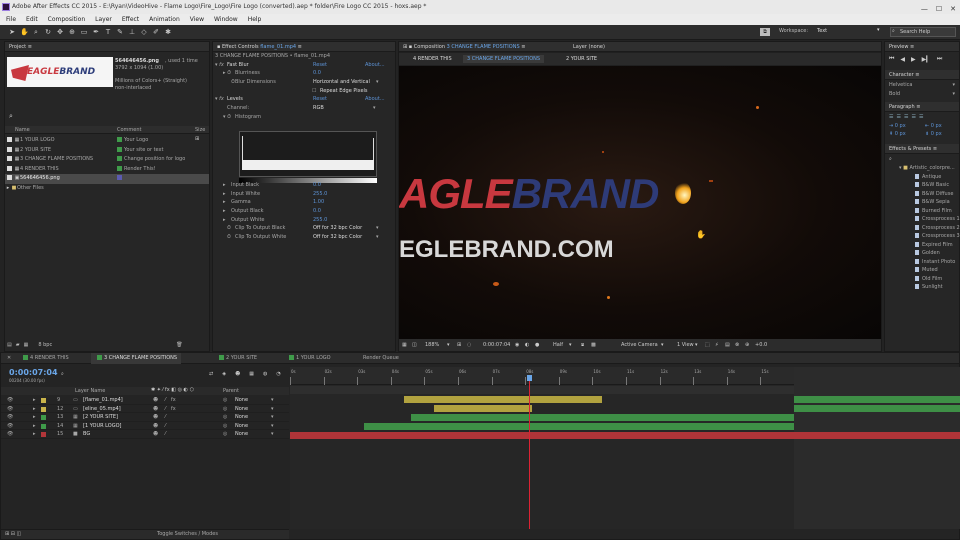 The width and height of the screenshot is (960, 540). Describe the element at coordinates (529, 378) in the screenshot. I see `playhead-handle` at that location.